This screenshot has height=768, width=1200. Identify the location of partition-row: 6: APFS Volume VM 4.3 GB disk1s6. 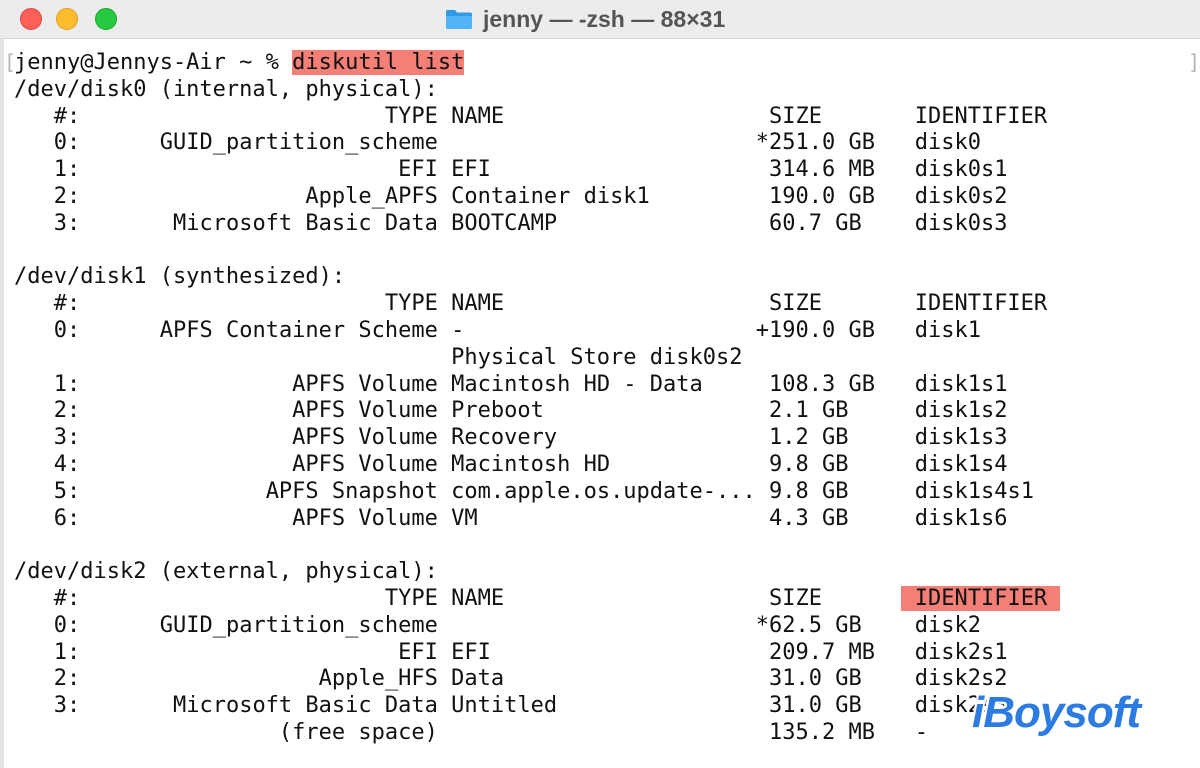
(511, 518).